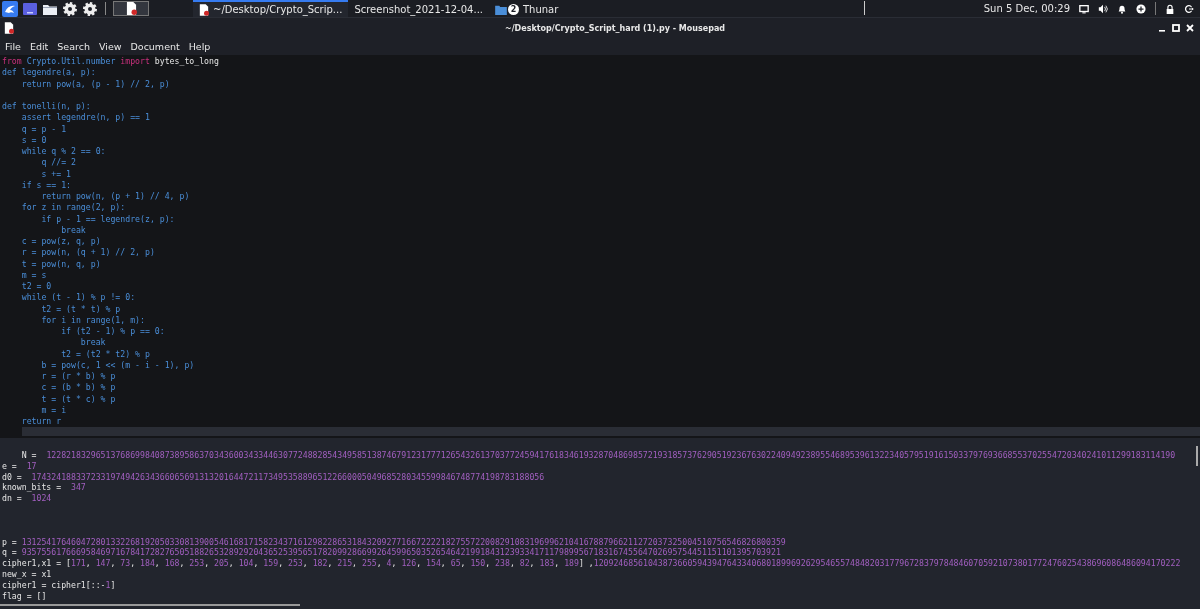 This screenshot has height=609, width=1200. What do you see at coordinates (81, 309) in the screenshot?
I see `code-line: t2 = (t * t) % p` at bounding box center [81, 309].